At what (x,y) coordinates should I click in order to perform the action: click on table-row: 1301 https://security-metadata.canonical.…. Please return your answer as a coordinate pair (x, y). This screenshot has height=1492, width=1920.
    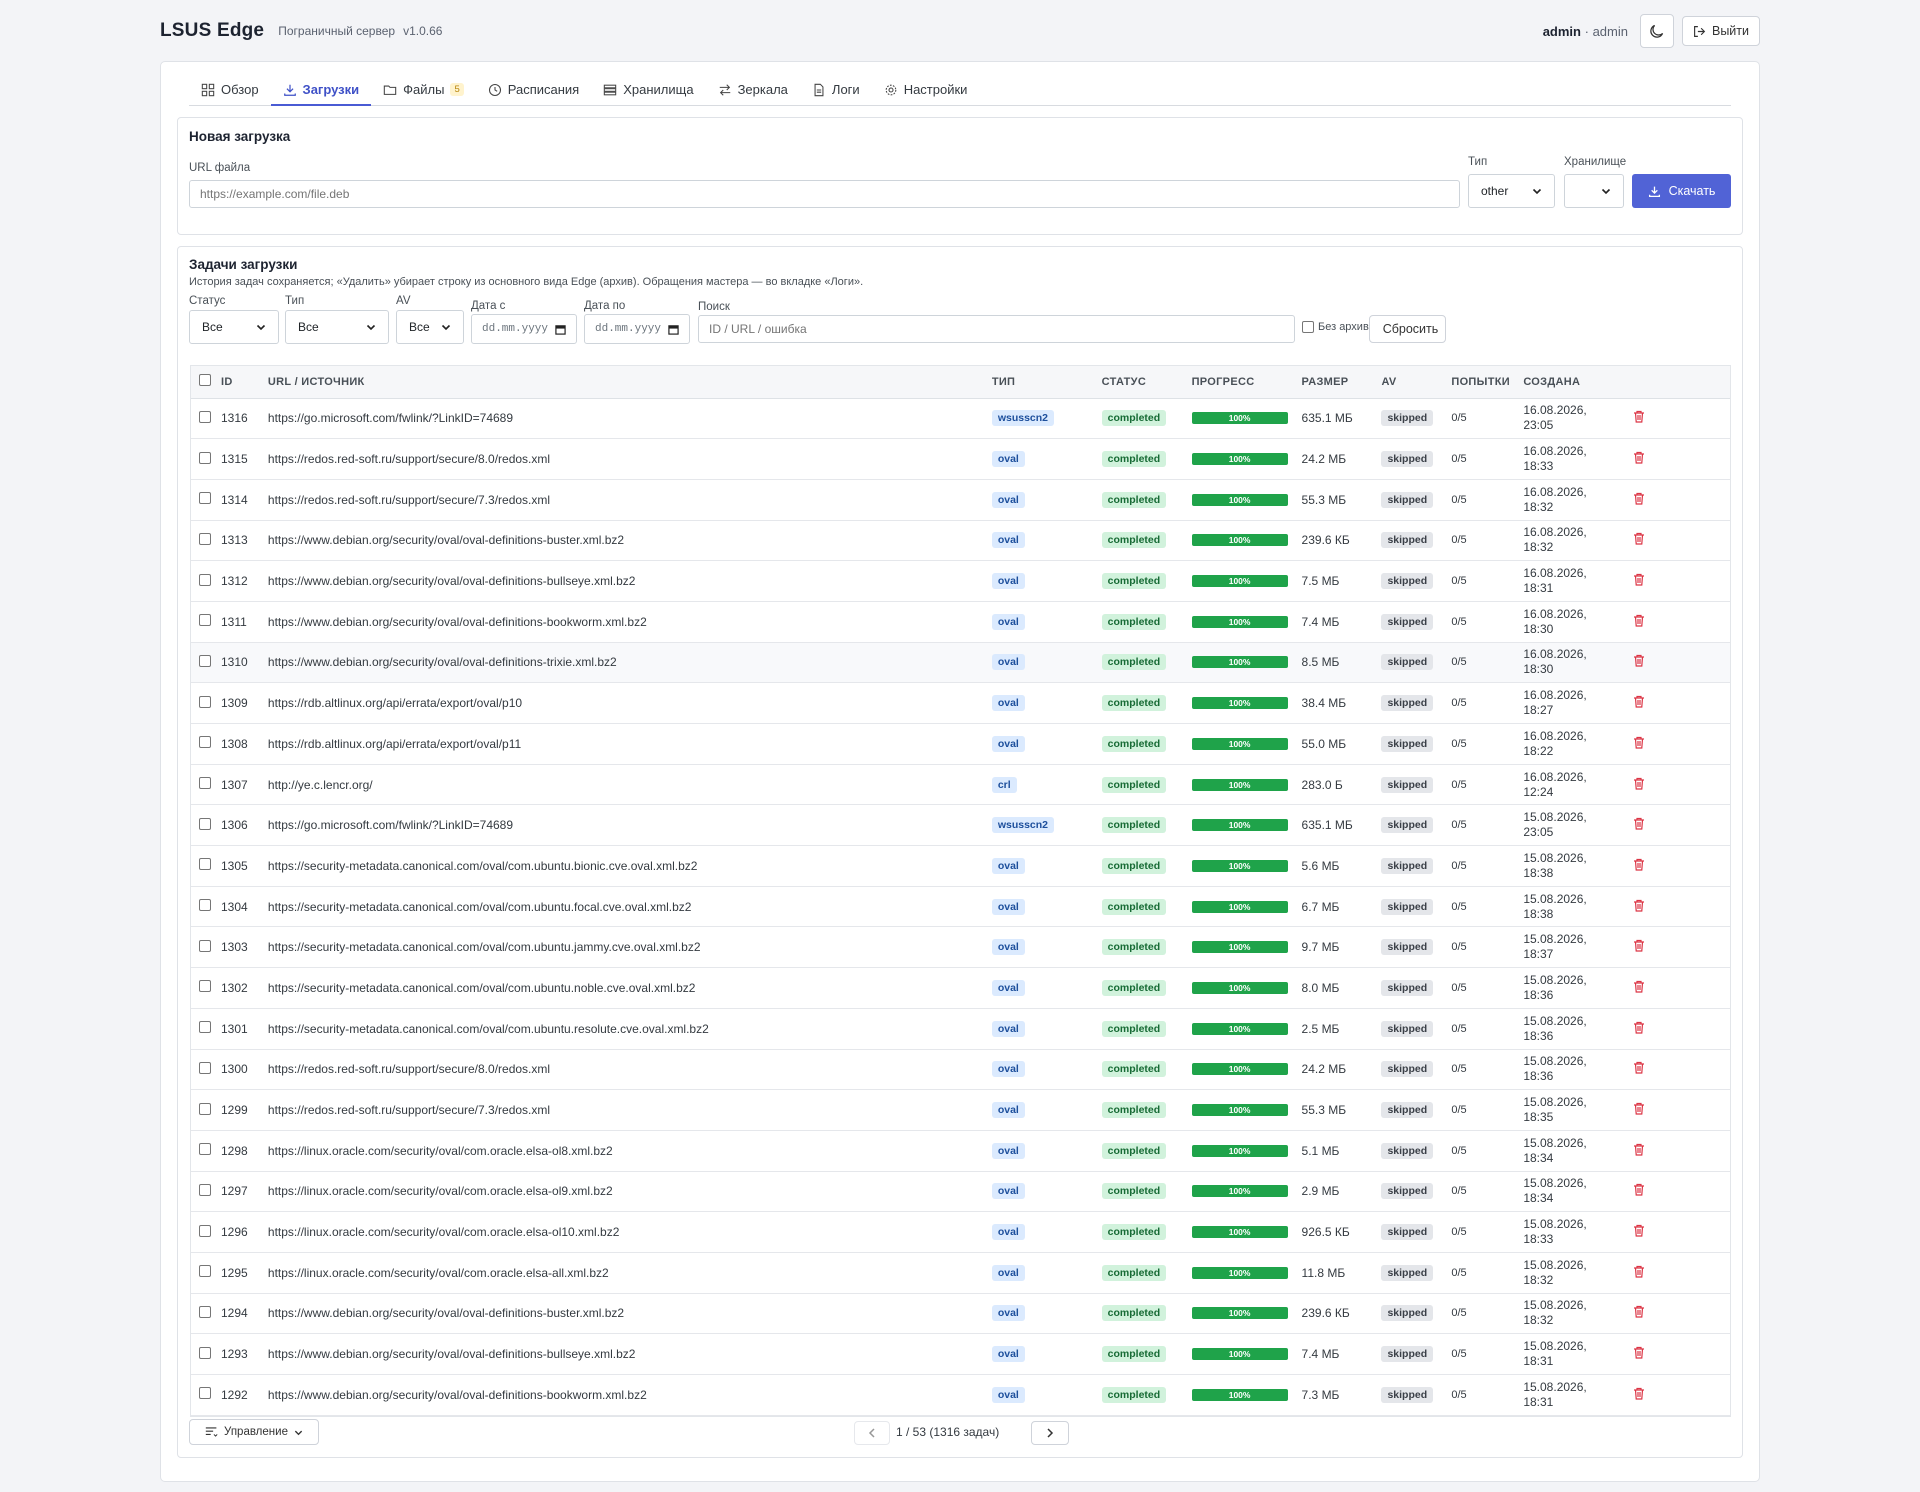
    Looking at the image, I should click on (960, 1029).